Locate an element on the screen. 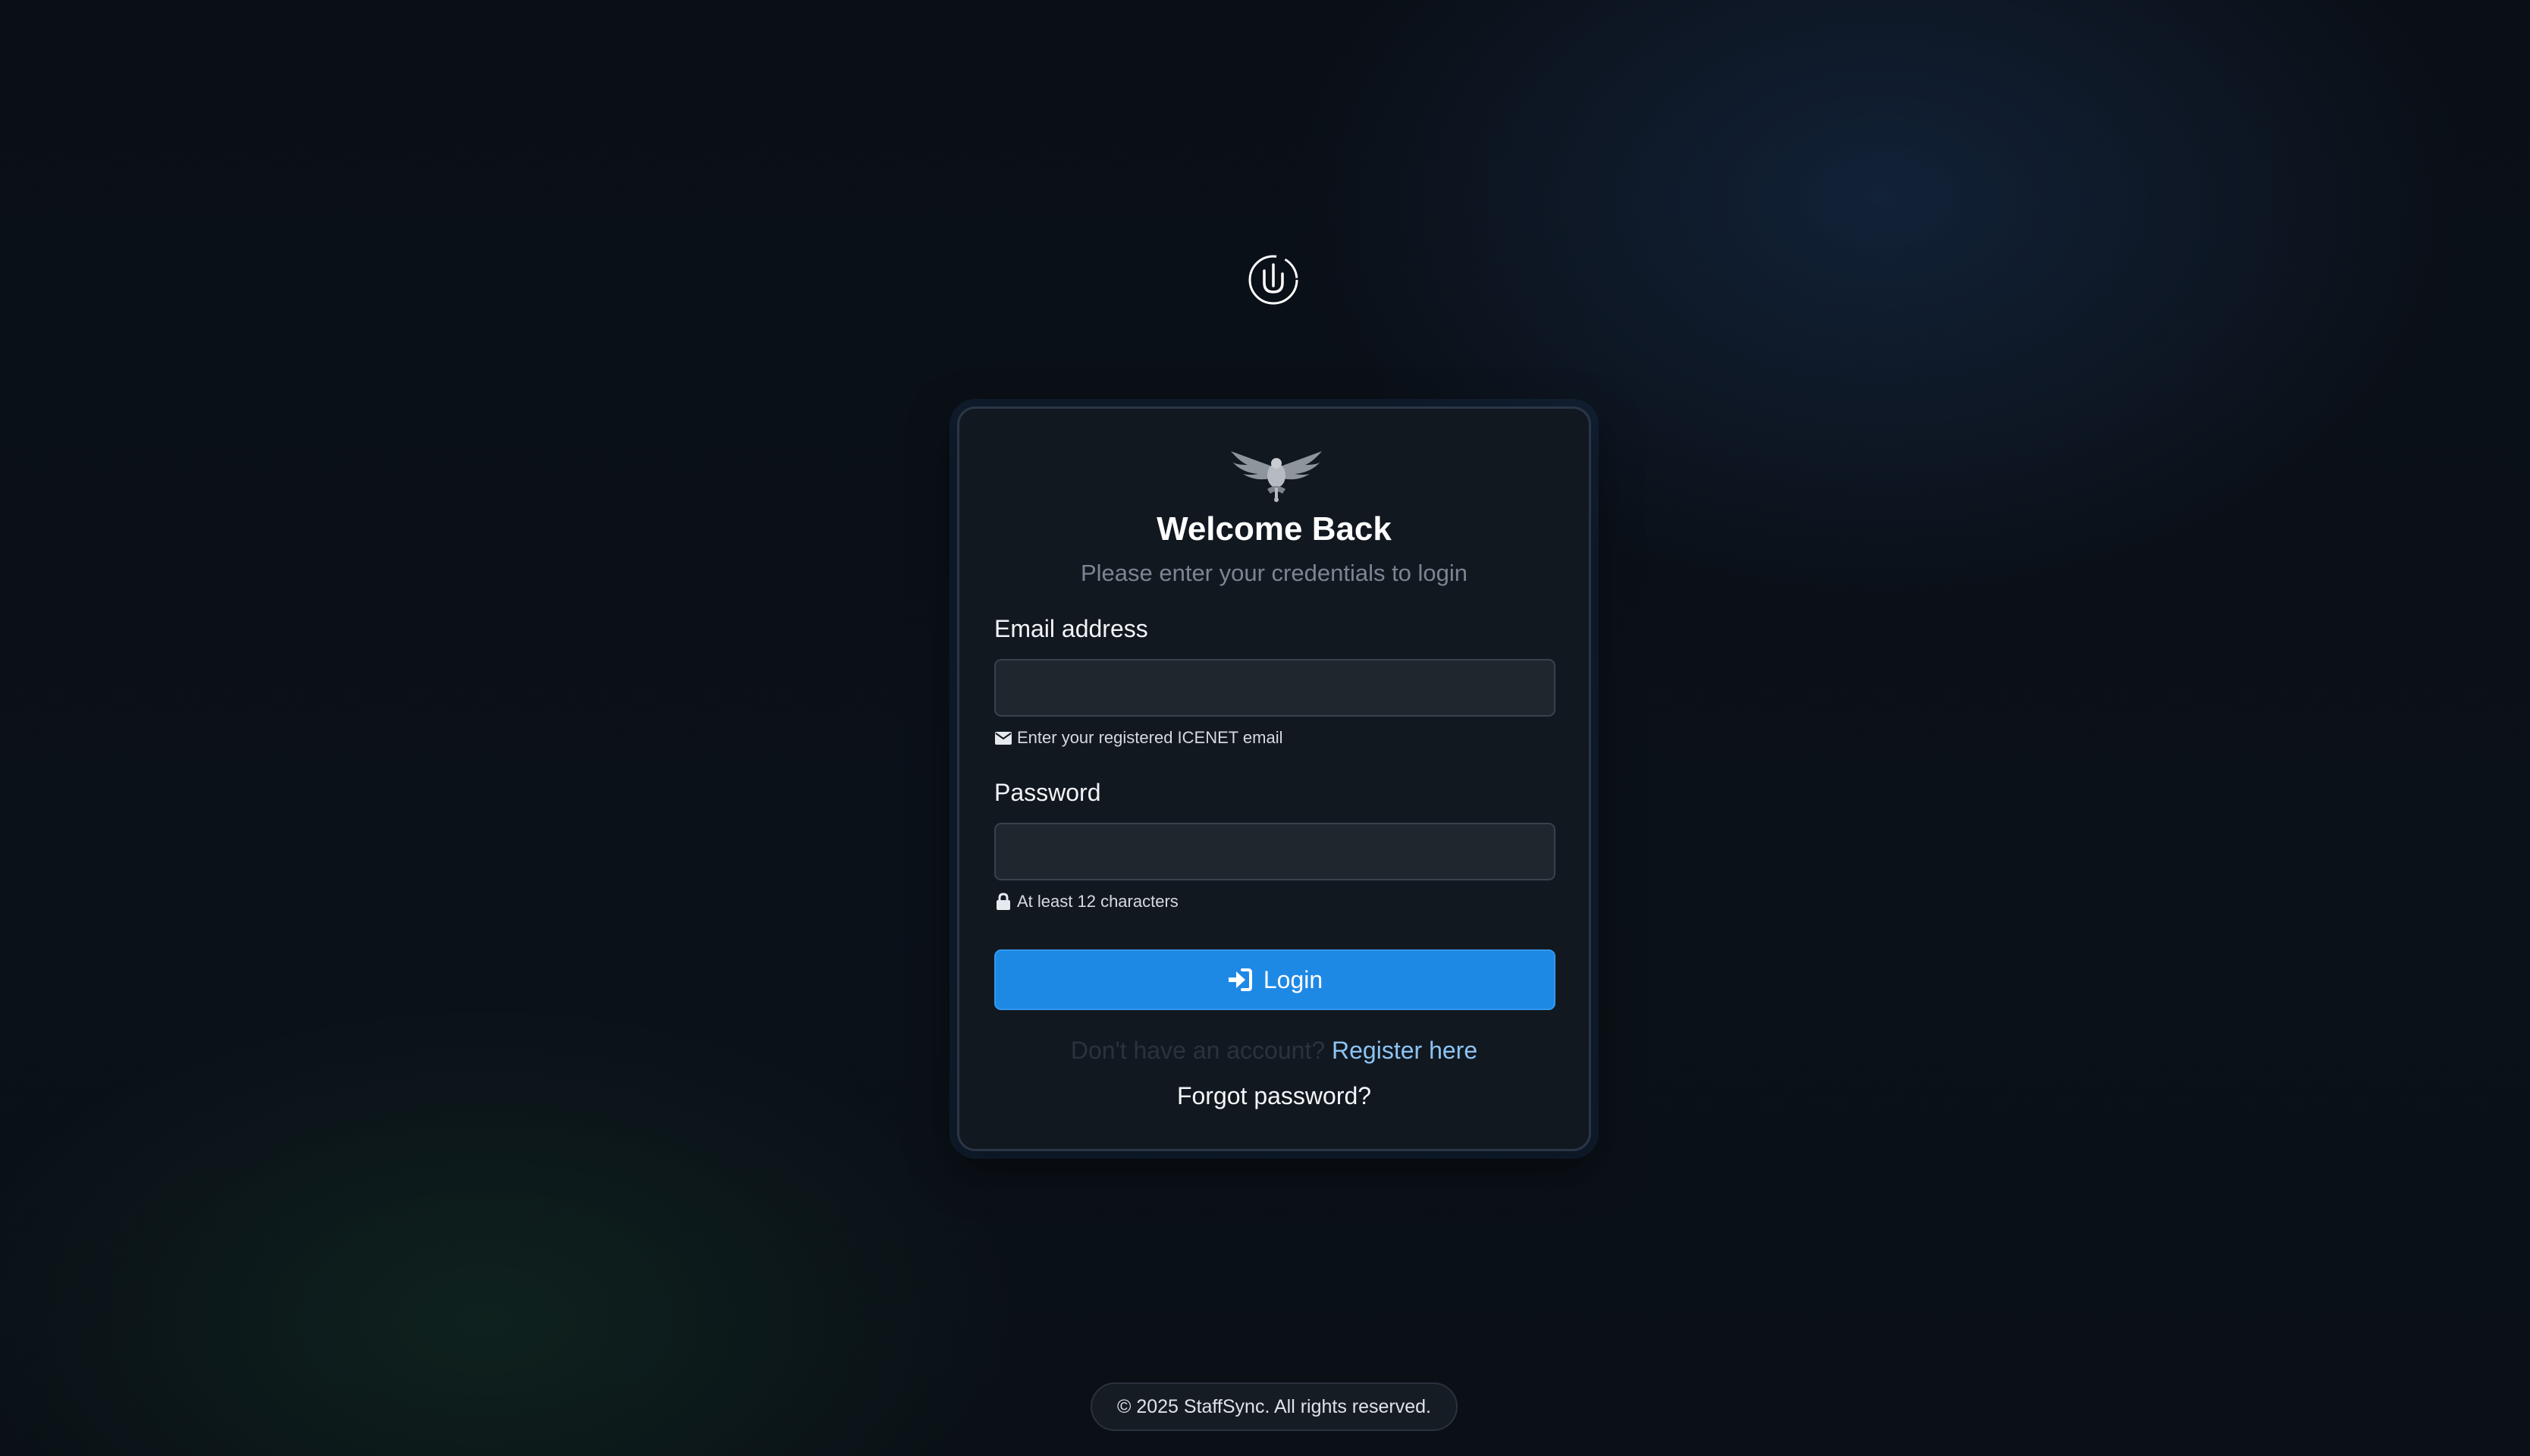  password-label: Password is located at coordinates (1047, 792).